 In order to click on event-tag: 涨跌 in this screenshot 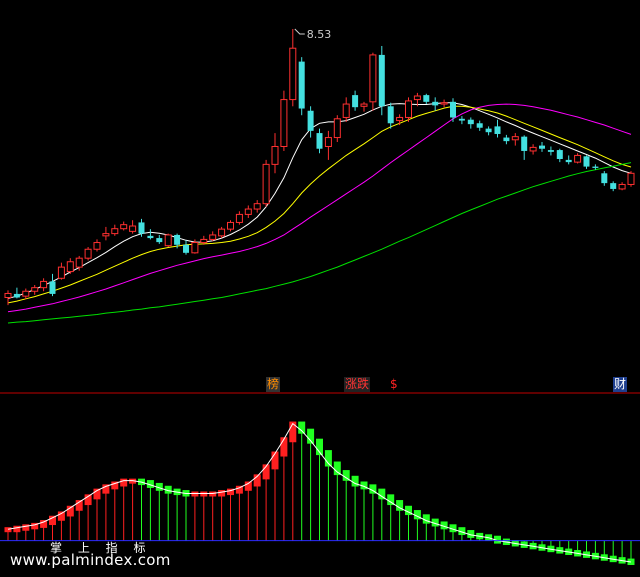, I will do `click(357, 384)`.